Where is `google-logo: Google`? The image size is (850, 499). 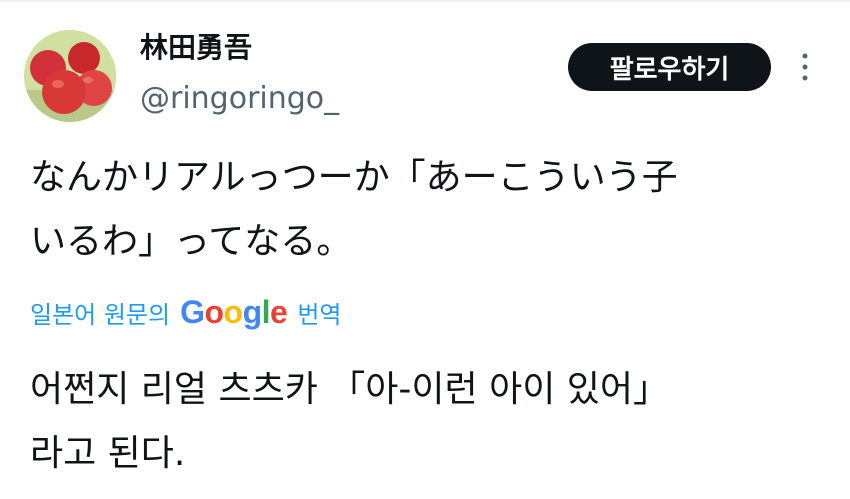 google-logo: Google is located at coordinates (234, 311).